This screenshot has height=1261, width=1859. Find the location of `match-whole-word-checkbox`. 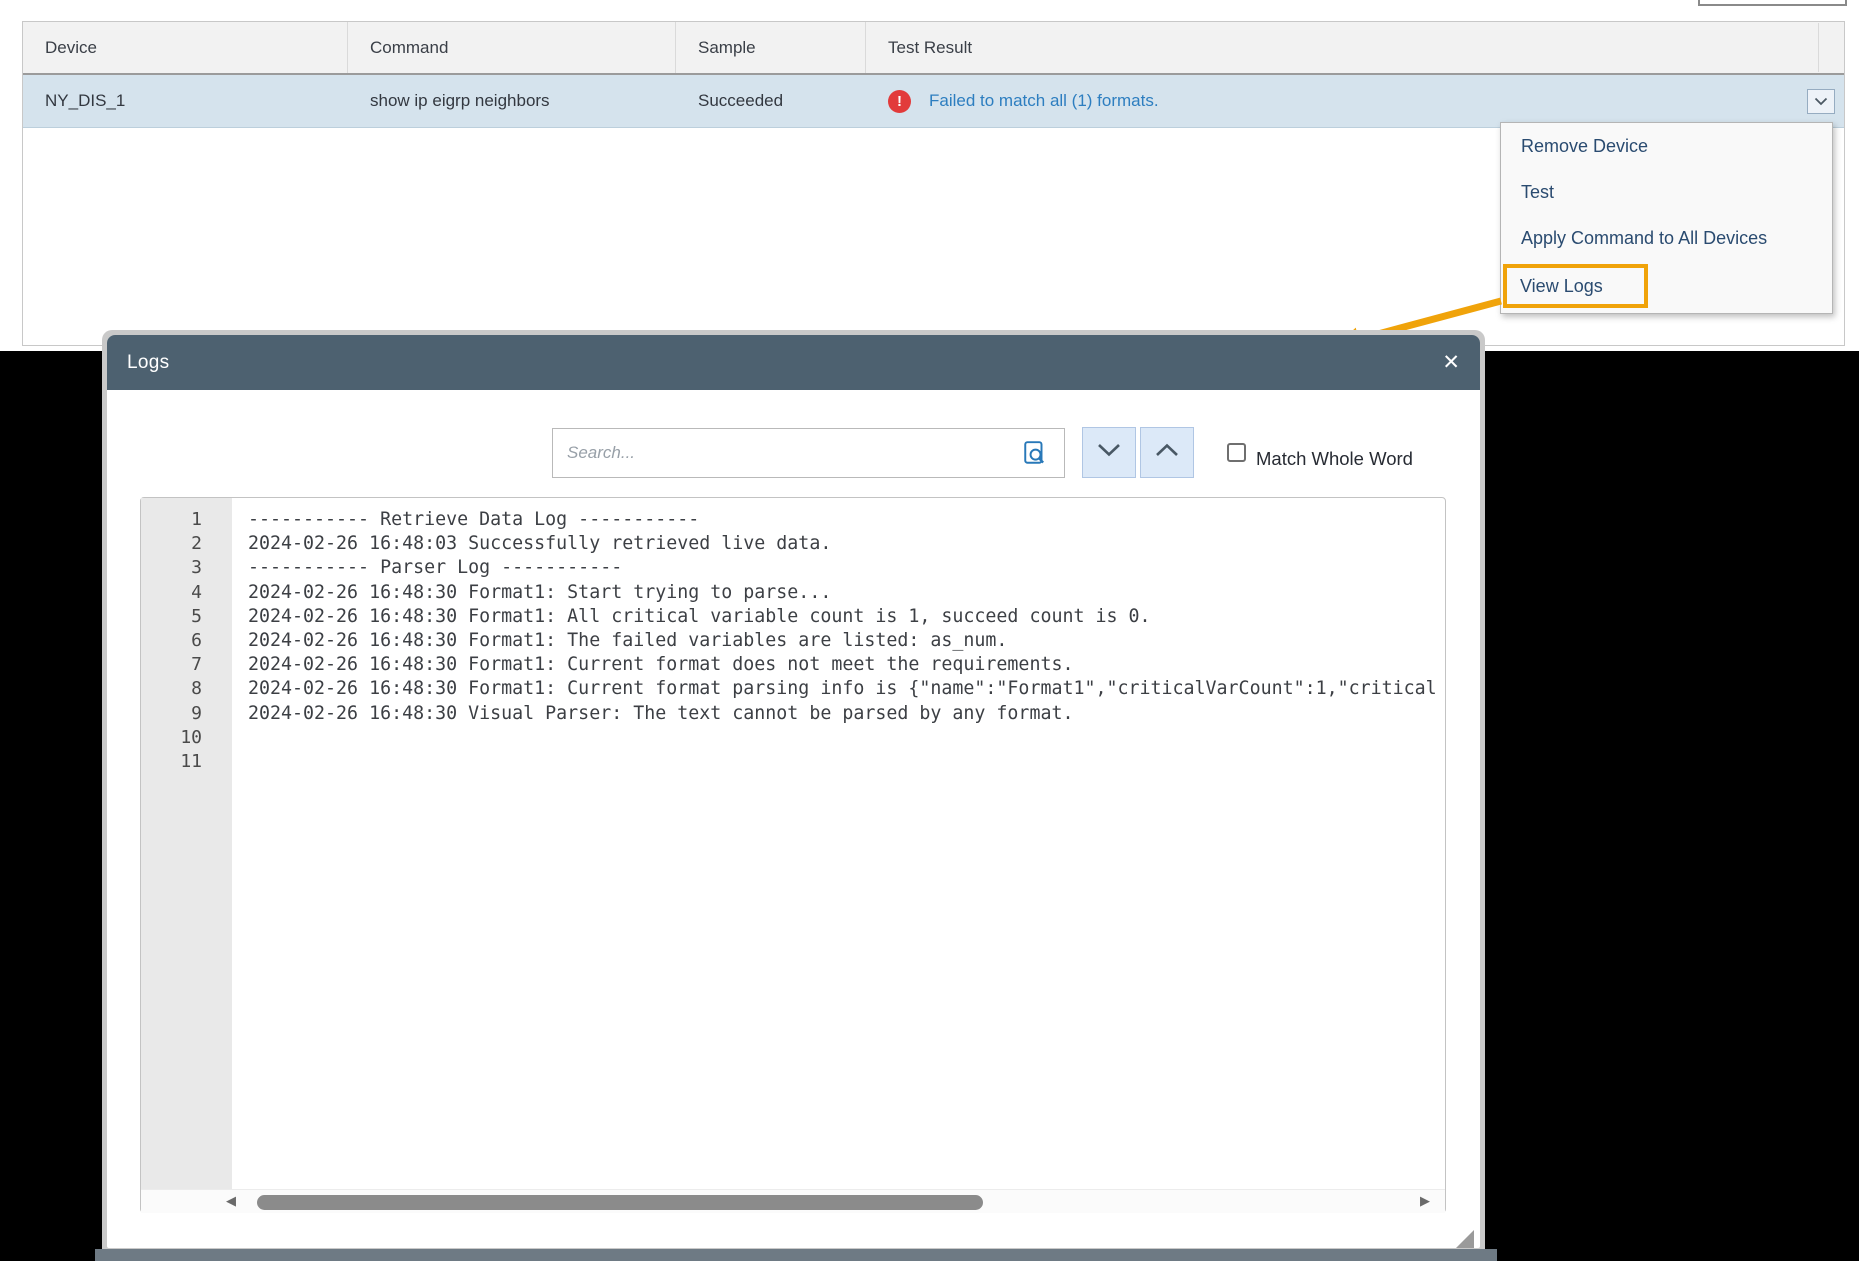

match-whole-word-checkbox is located at coordinates (1236, 452).